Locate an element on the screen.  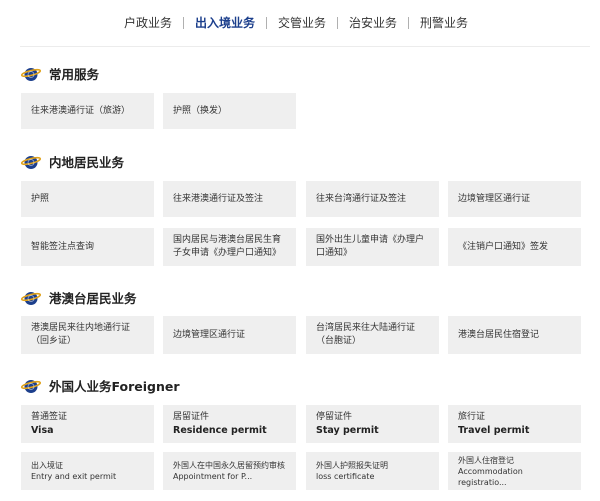
card-label: 《注销户口通知》签发 is located at coordinates (503, 246).